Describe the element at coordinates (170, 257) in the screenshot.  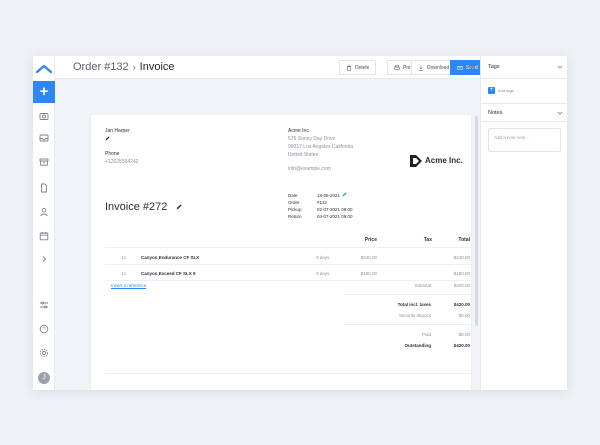
I see `line-name: Canyon Endurance CF SLX` at that location.